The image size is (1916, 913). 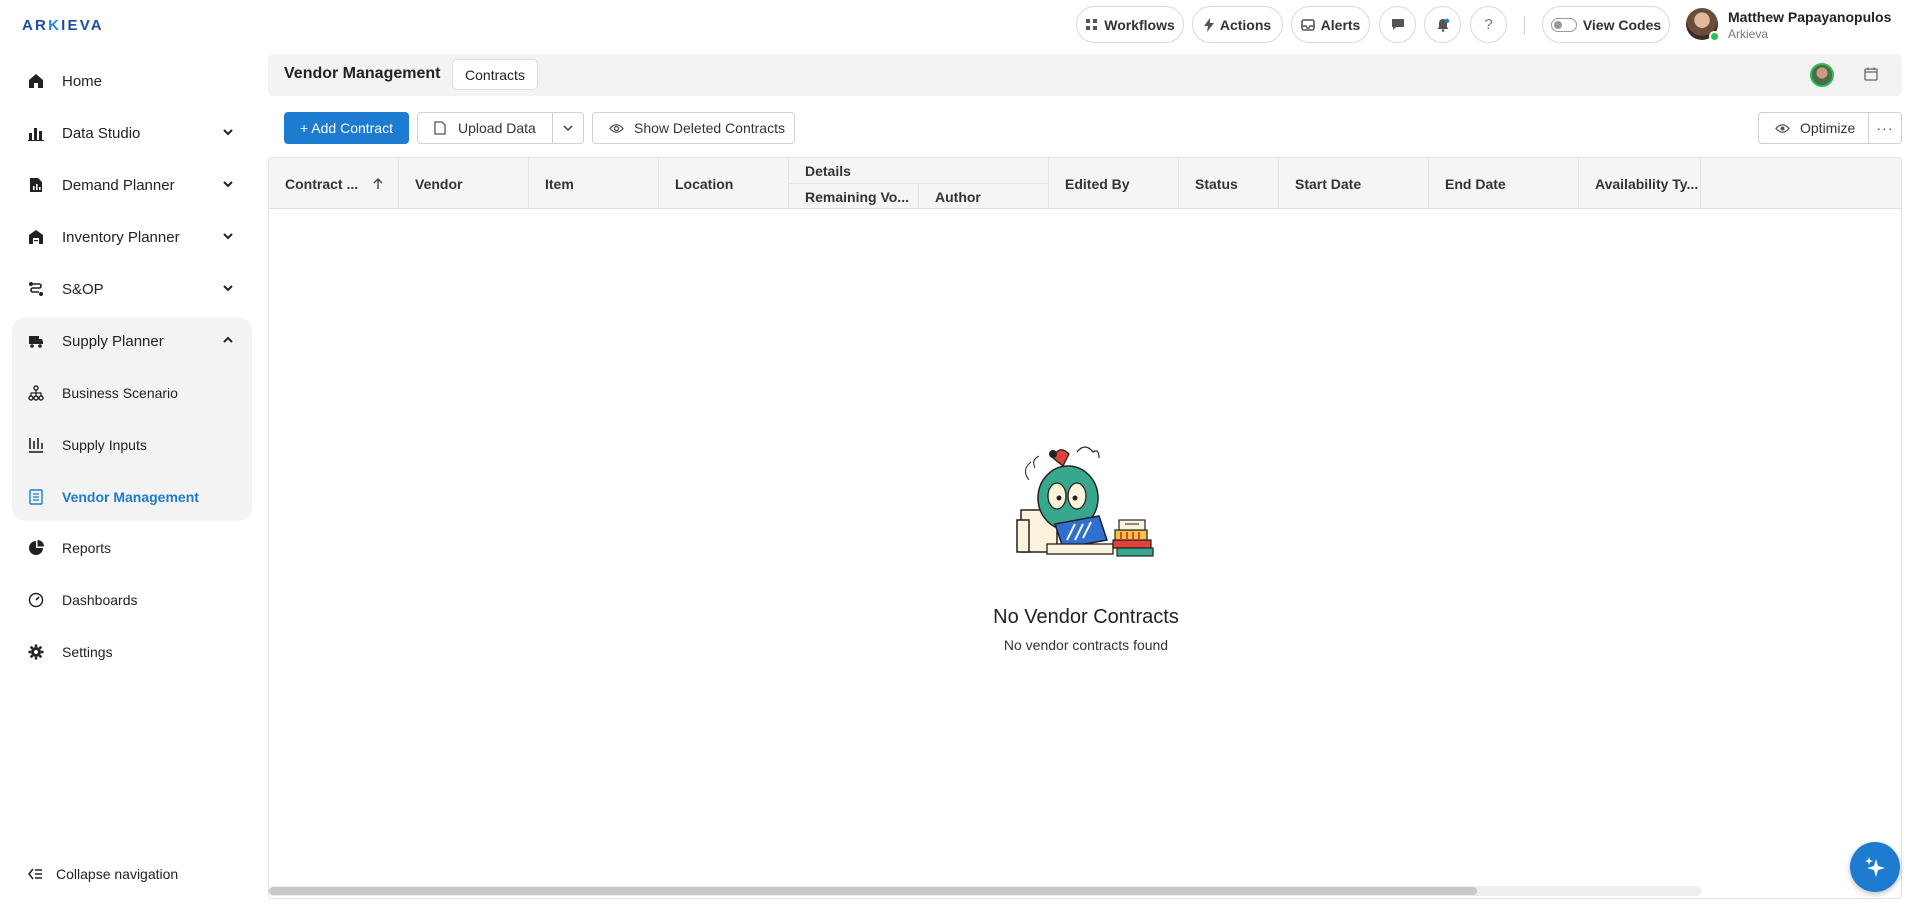 I want to click on sidebar-item-supply-planner: Supply Planner, so click(x=132, y=341).